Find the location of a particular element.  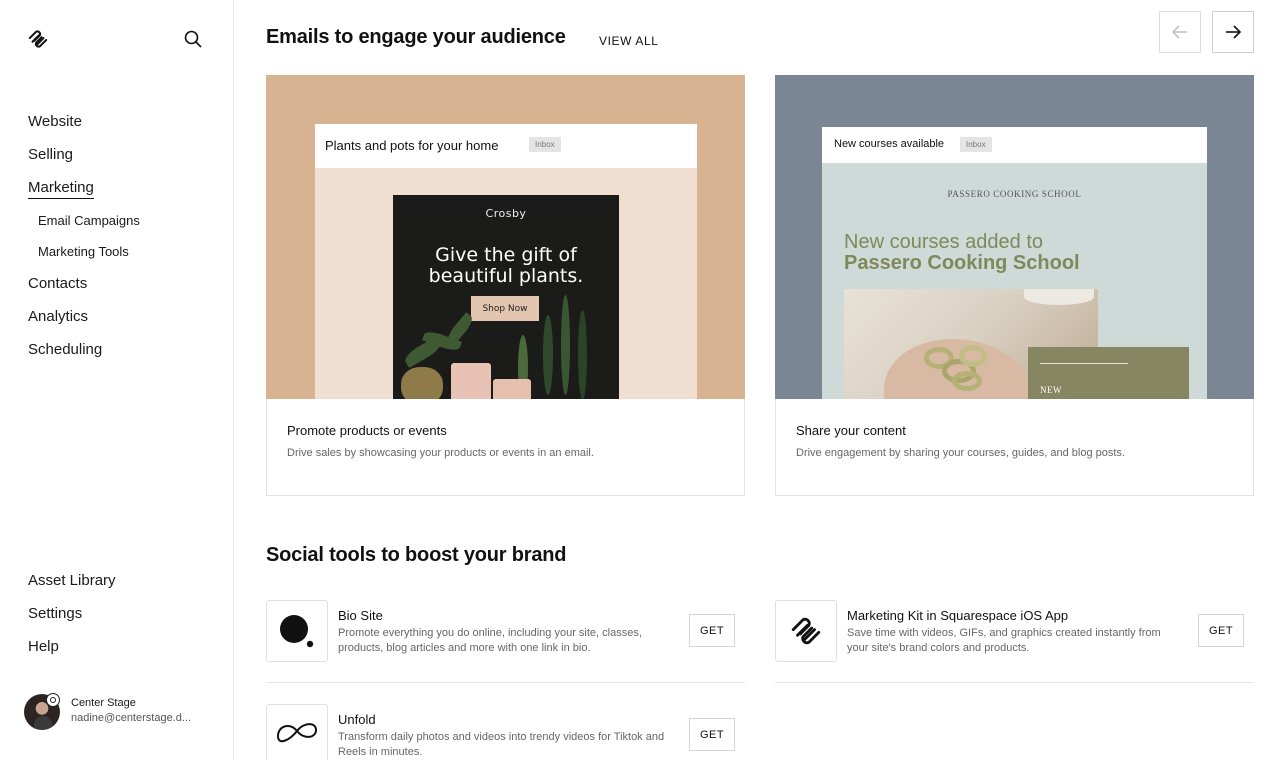

carousel-prev-button is located at coordinates (1180, 32).